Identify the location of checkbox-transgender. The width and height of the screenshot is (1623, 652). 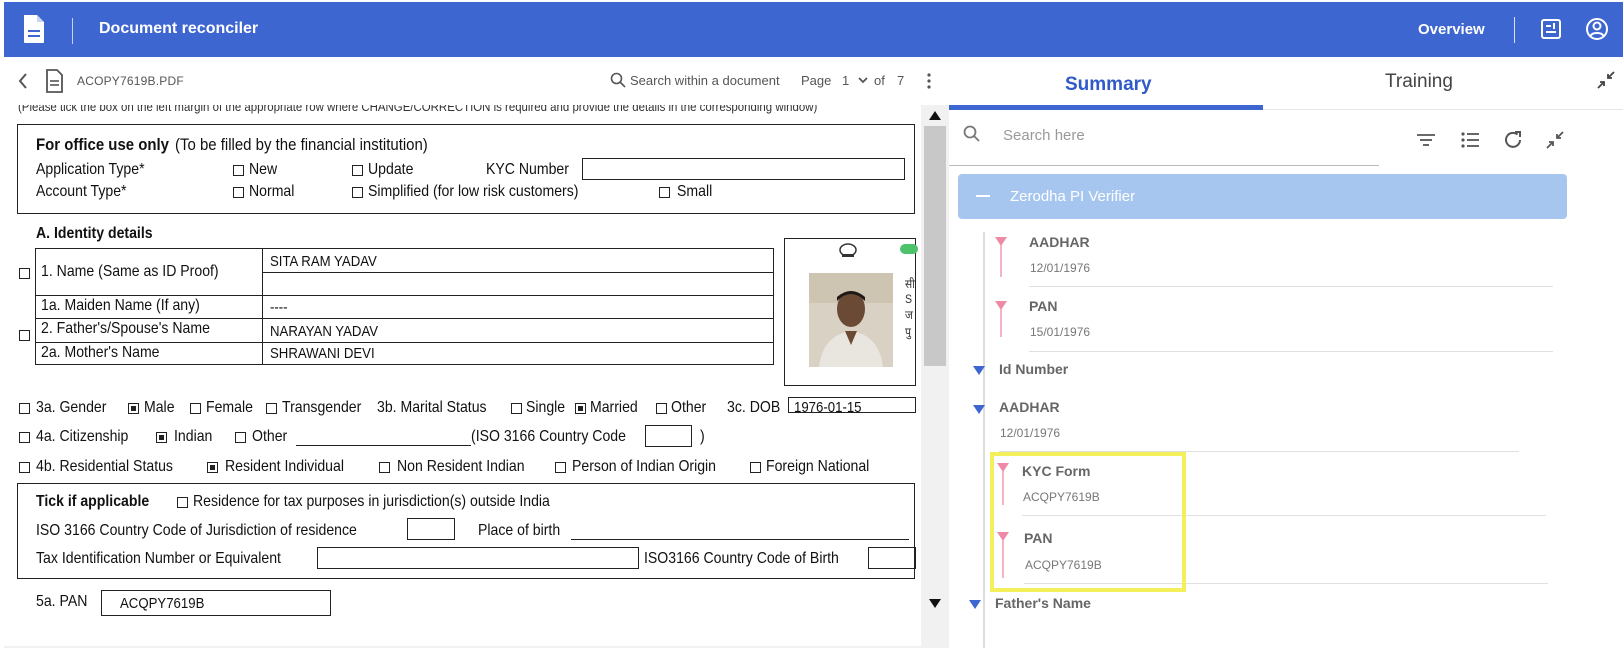
(271, 408).